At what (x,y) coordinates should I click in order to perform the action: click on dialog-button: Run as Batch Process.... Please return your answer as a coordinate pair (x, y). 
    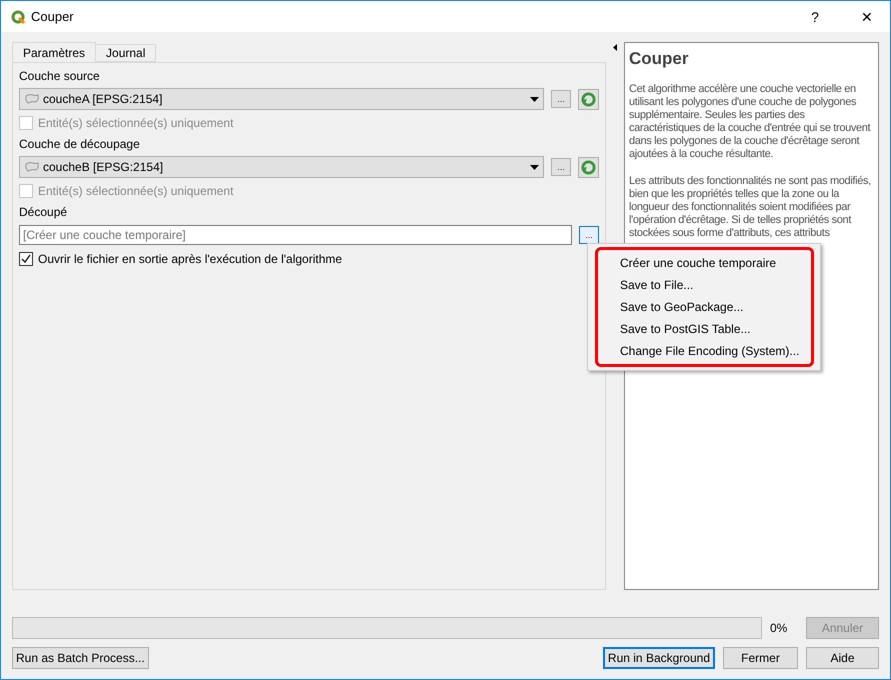
    Looking at the image, I should click on (80, 658).